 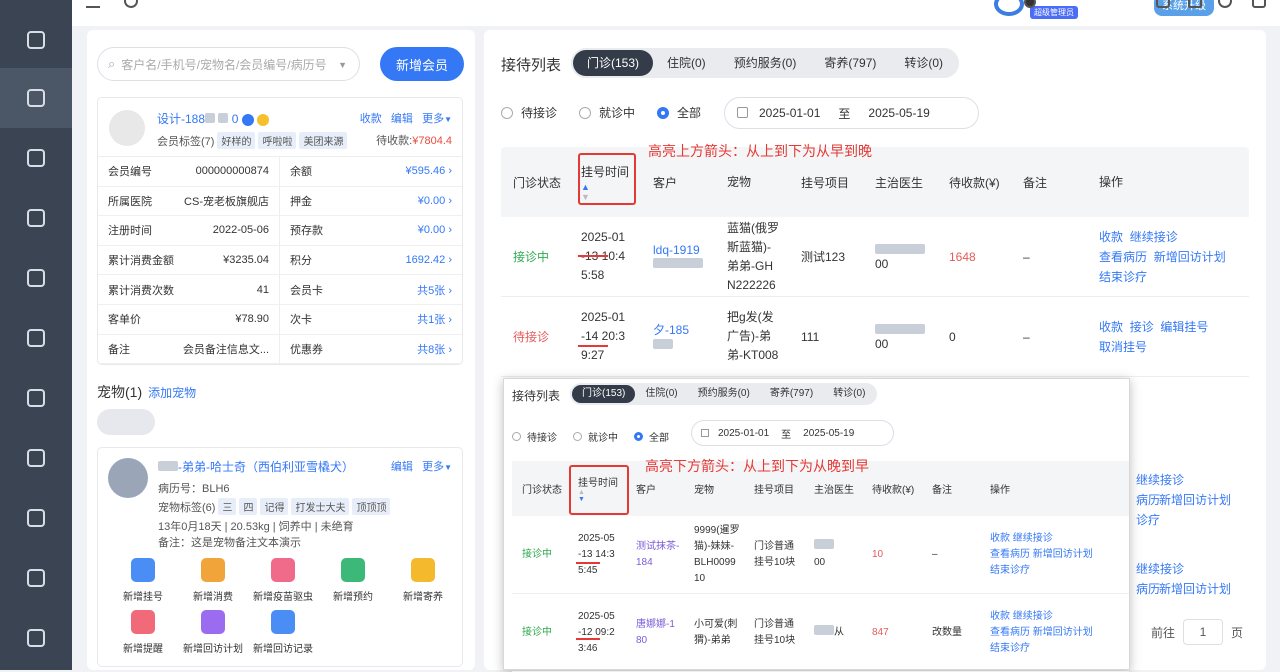 I want to click on member-info-right: 会员卡 共5张 ›, so click(x=371, y=289).